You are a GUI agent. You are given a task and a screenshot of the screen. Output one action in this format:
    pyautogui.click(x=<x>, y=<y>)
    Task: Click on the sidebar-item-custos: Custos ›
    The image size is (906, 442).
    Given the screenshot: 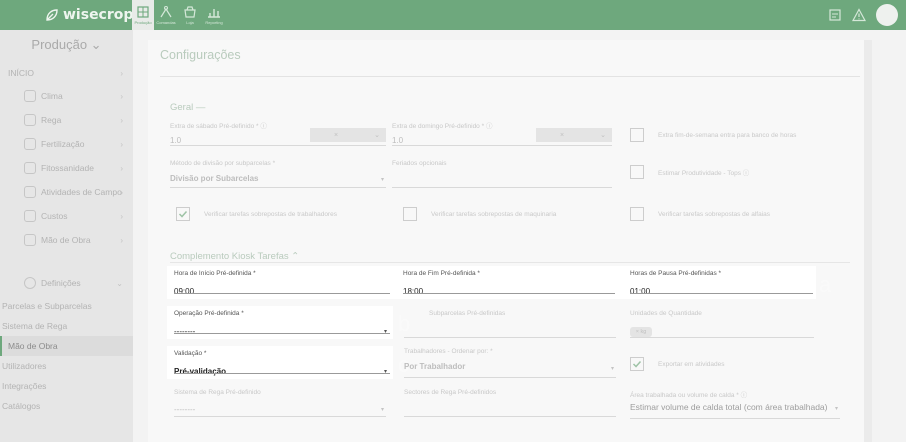 What is the action you would take?
    pyautogui.click(x=66, y=216)
    